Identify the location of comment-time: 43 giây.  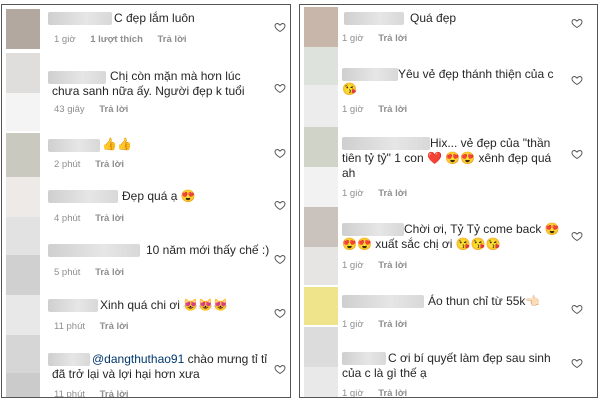
(69, 109).